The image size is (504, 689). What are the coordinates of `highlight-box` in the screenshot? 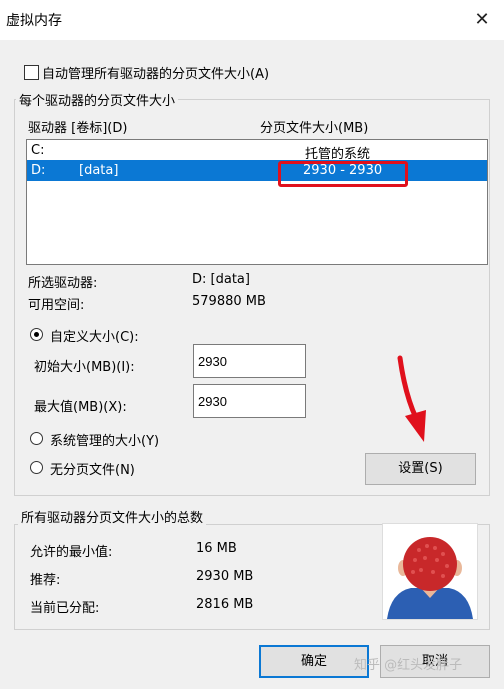 It's located at (343, 174).